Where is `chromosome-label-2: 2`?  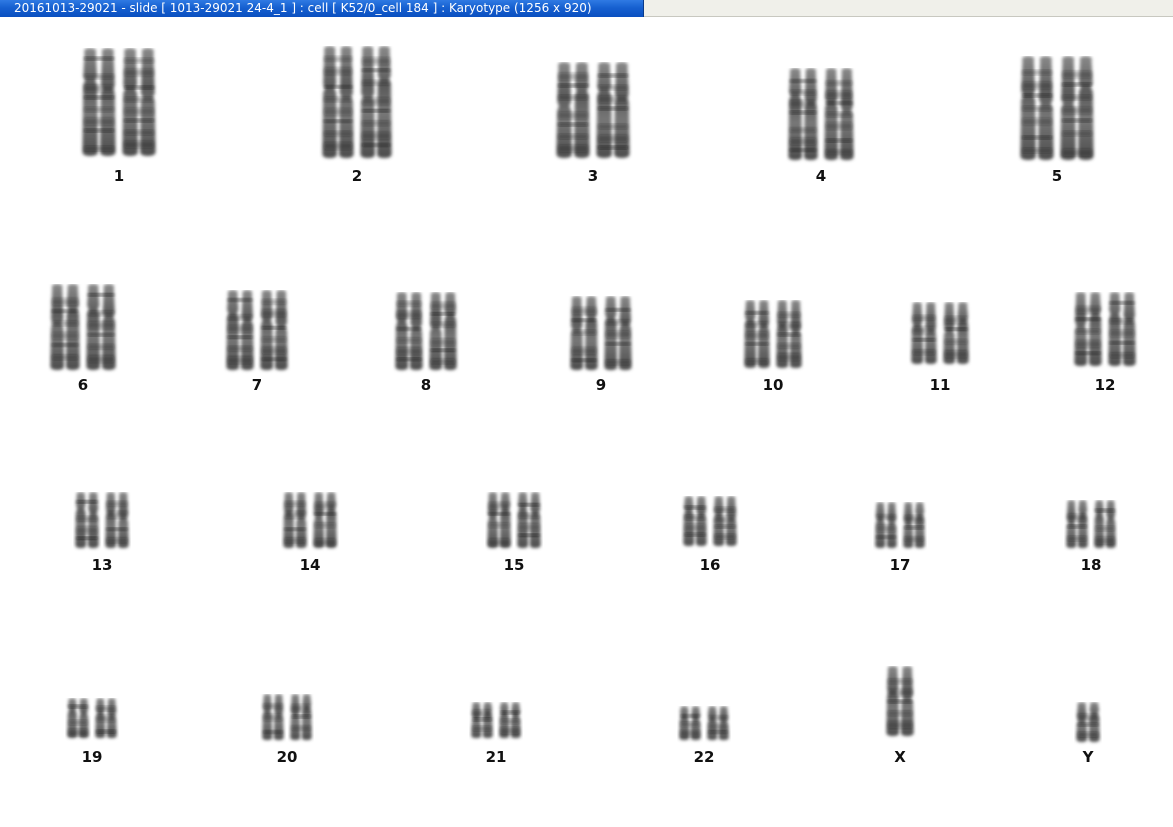 chromosome-label-2: 2 is located at coordinates (357, 176).